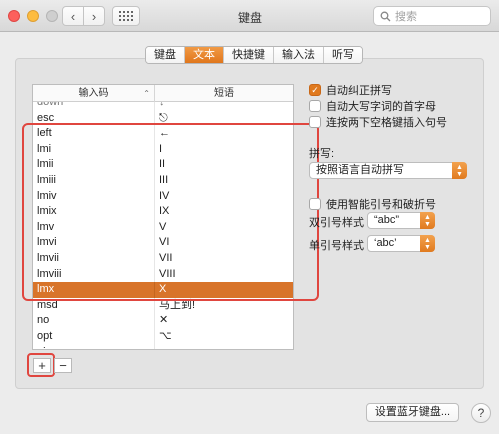 The height and width of the screenshot is (434, 499). I want to click on minimize-window-button, so click(33, 16).